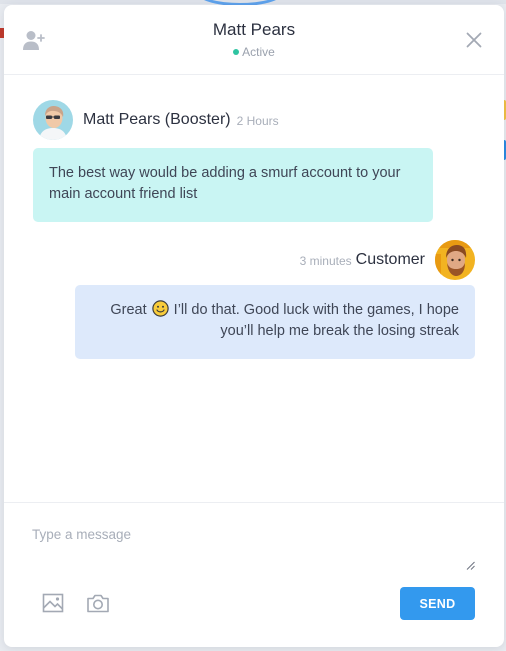 This screenshot has width=506, height=651. What do you see at coordinates (254, 548) in the screenshot?
I see `message-input` at bounding box center [254, 548].